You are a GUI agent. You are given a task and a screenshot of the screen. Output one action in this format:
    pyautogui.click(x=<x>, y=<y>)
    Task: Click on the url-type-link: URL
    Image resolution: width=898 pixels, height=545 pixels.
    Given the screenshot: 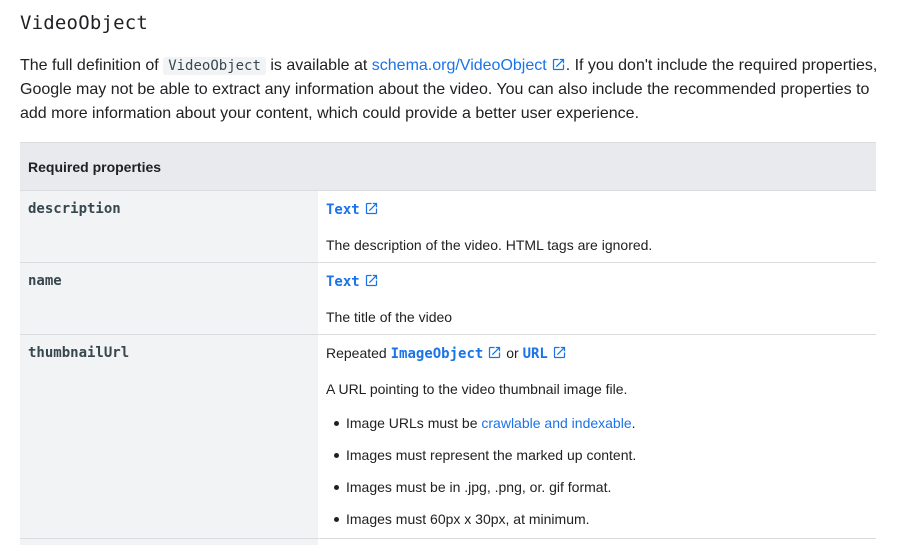 What is the action you would take?
    pyautogui.click(x=545, y=354)
    